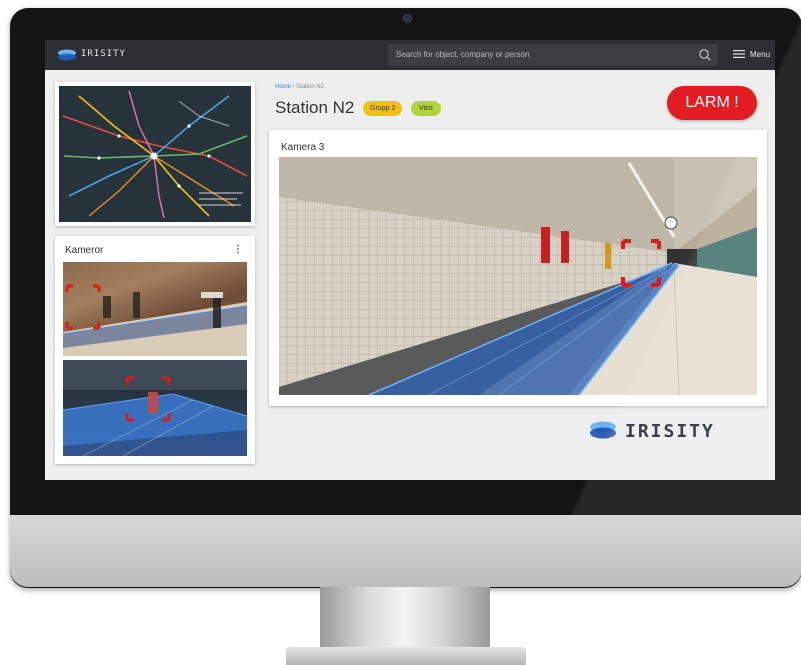  Describe the element at coordinates (463, 54) in the screenshot. I see `search-placeholder: Search for object, company or person` at that location.